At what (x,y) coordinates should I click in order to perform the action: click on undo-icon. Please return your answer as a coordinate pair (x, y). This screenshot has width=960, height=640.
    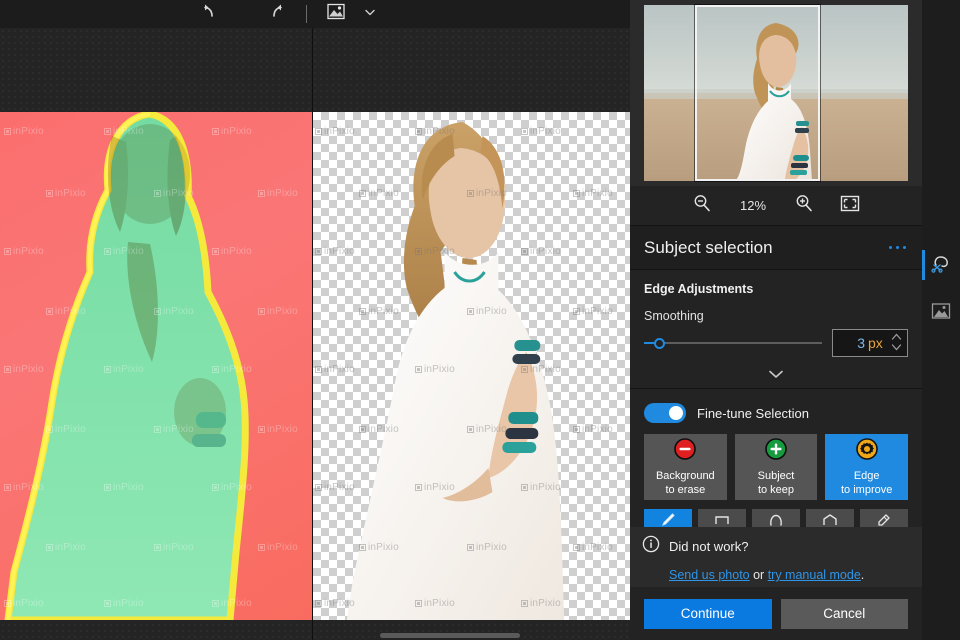
    Looking at the image, I should click on (209, 14).